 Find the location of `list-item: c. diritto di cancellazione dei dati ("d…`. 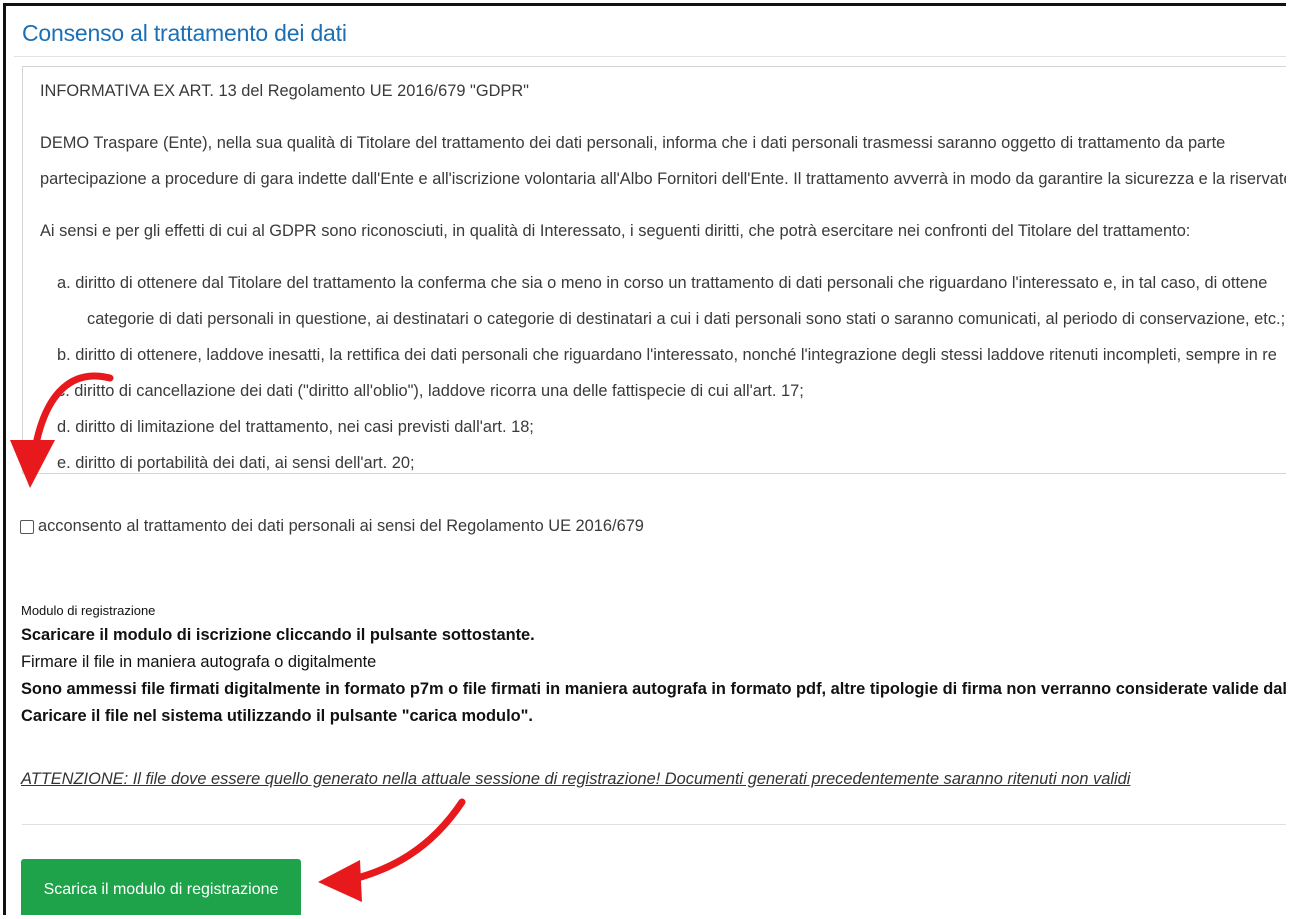

list-item: c. diritto di cancellazione dei dati ("d… is located at coordinates (430, 391).